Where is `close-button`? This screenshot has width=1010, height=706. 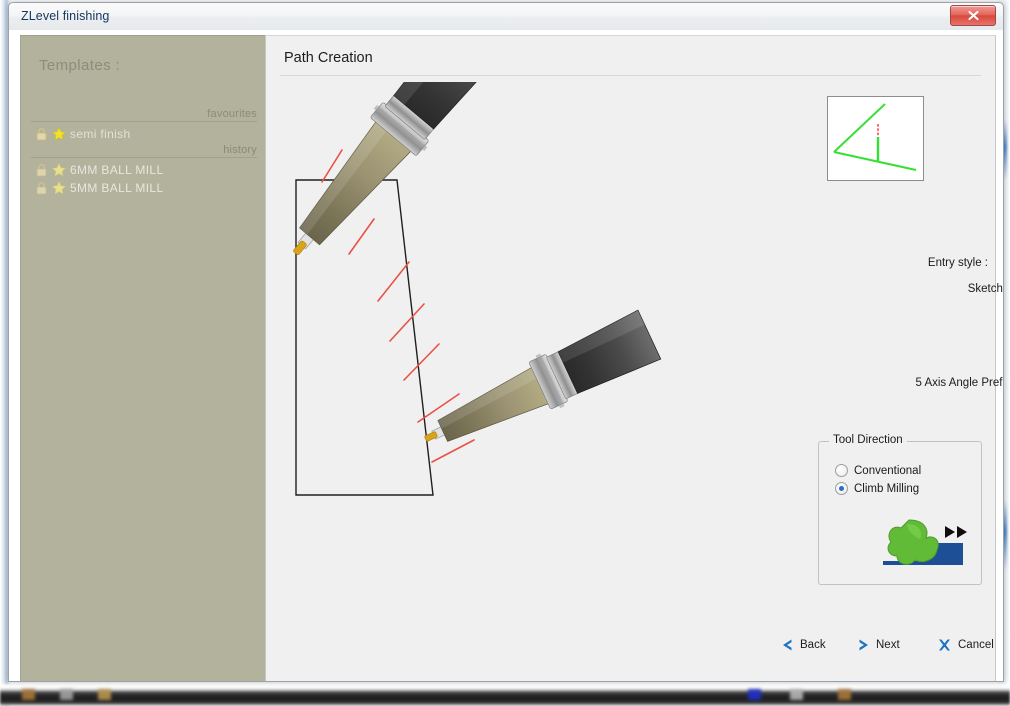 close-button is located at coordinates (973, 15).